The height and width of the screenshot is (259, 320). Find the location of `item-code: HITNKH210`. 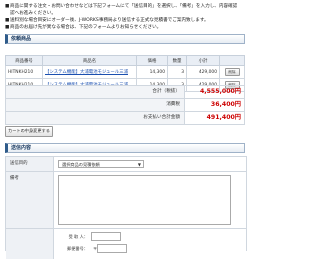

item-code: HITNKH210 is located at coordinates (24, 72).